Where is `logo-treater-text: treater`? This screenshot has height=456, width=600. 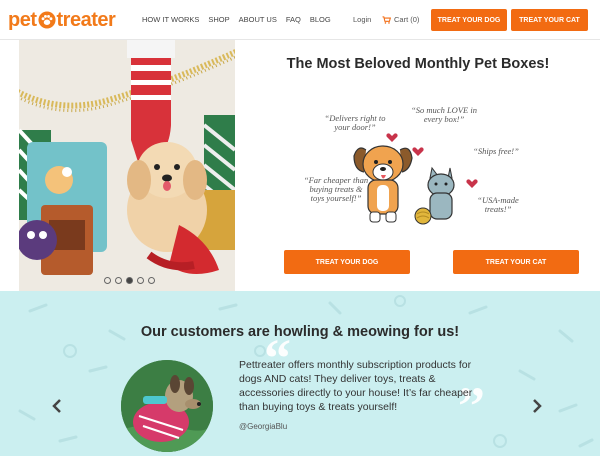 logo-treater-text: treater is located at coordinates (86, 19).